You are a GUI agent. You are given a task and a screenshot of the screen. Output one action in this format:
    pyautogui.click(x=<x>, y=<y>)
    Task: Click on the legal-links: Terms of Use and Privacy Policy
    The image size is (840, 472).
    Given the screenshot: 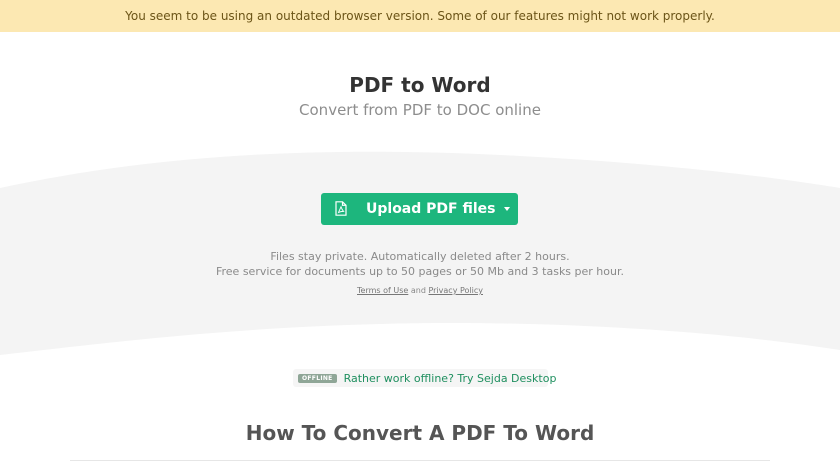 What is the action you would take?
    pyautogui.click(x=420, y=290)
    